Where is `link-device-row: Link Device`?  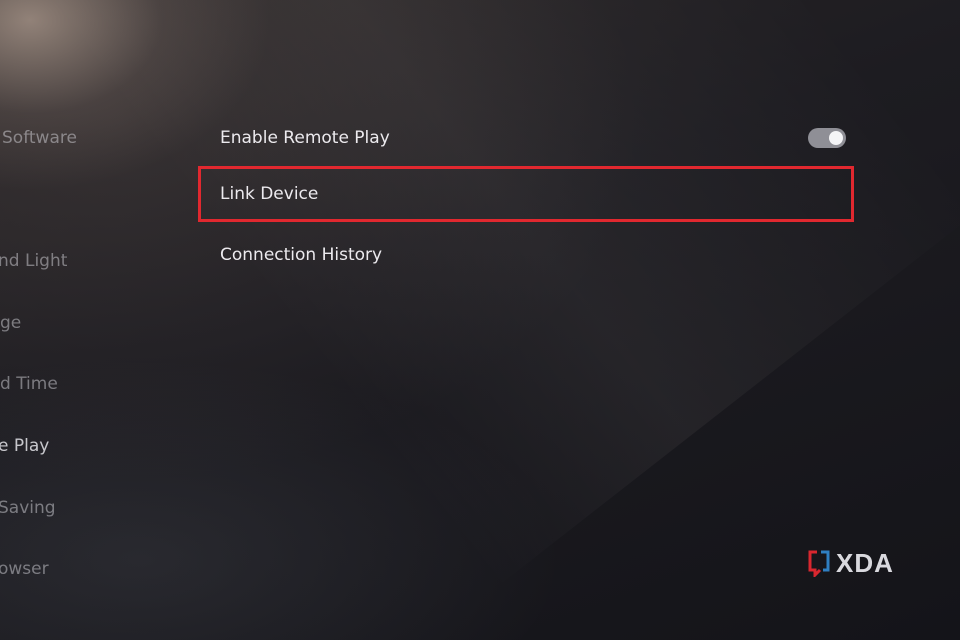
link-device-row: Link Device is located at coordinates (526, 194).